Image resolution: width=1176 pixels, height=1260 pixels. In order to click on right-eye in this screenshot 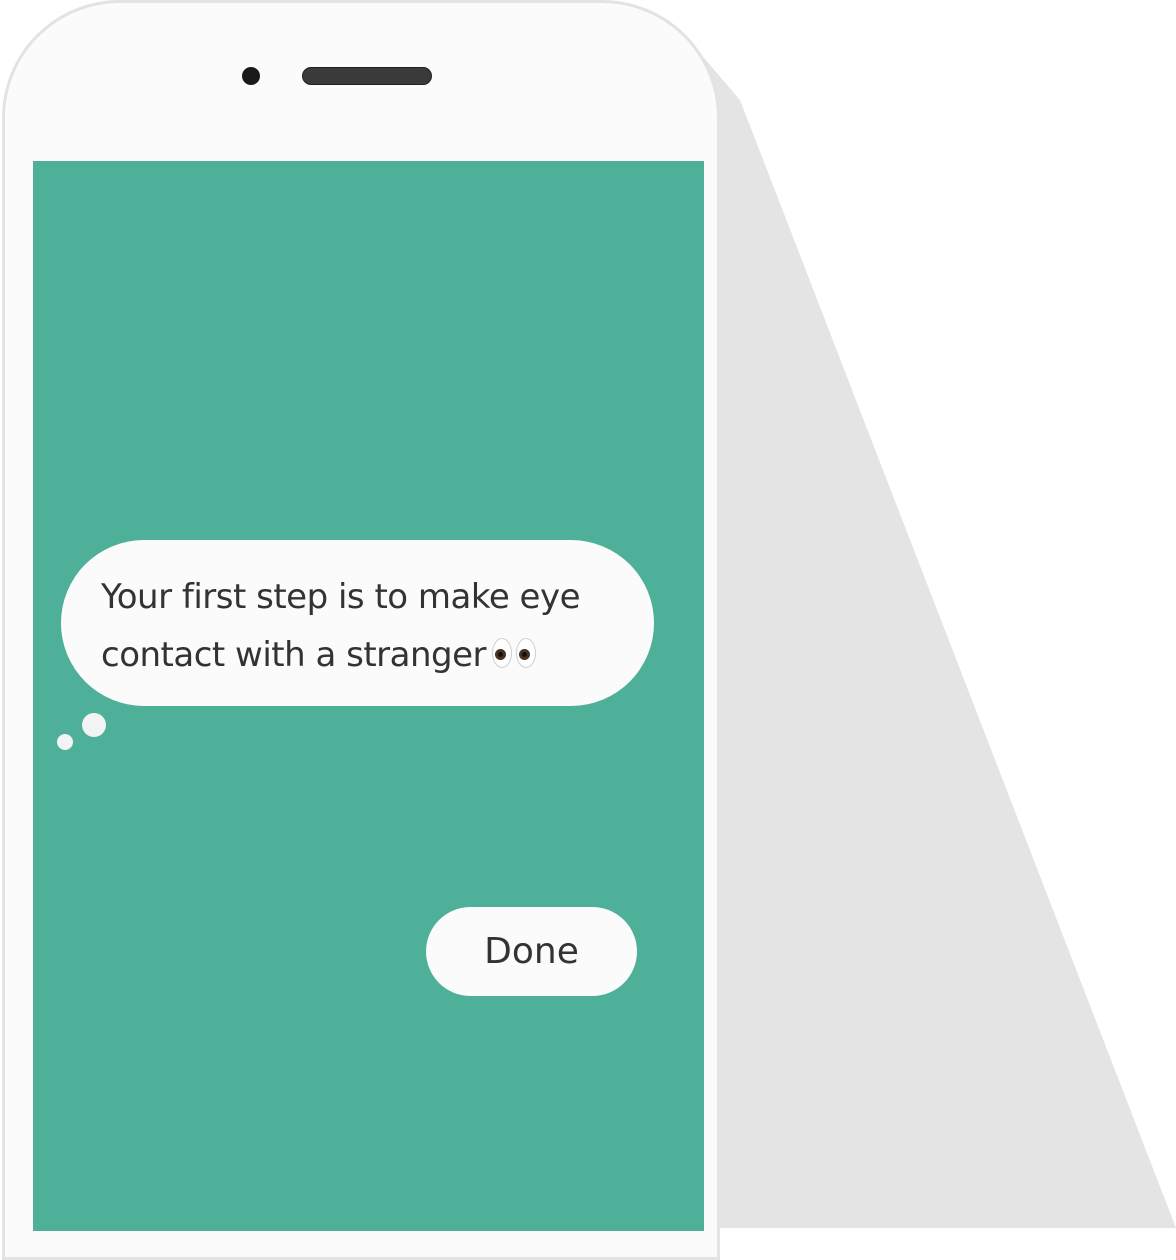, I will do `click(526, 653)`.